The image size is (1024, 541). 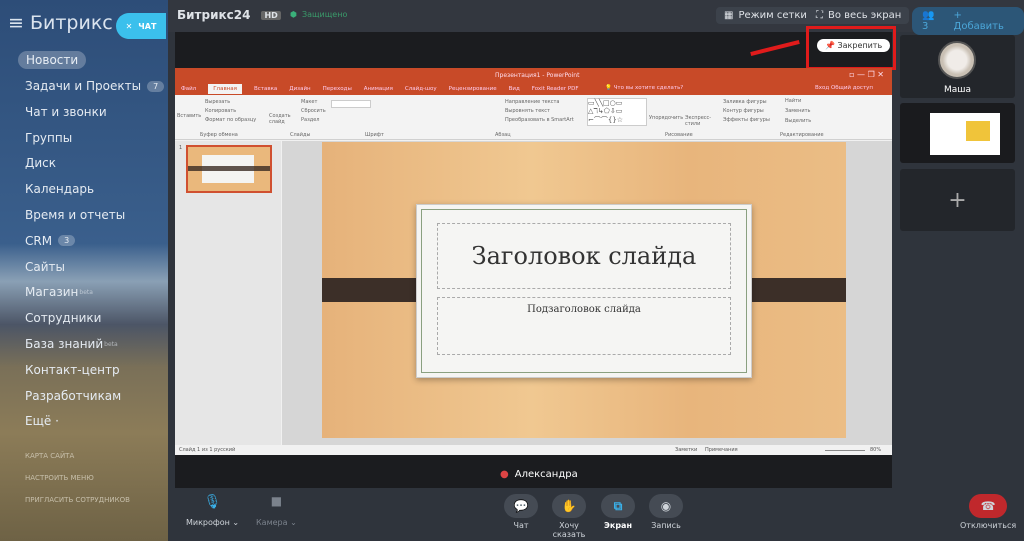 What do you see at coordinates (75, 215) in the screenshot?
I see `sidebar-item: Время и отчеты` at bounding box center [75, 215].